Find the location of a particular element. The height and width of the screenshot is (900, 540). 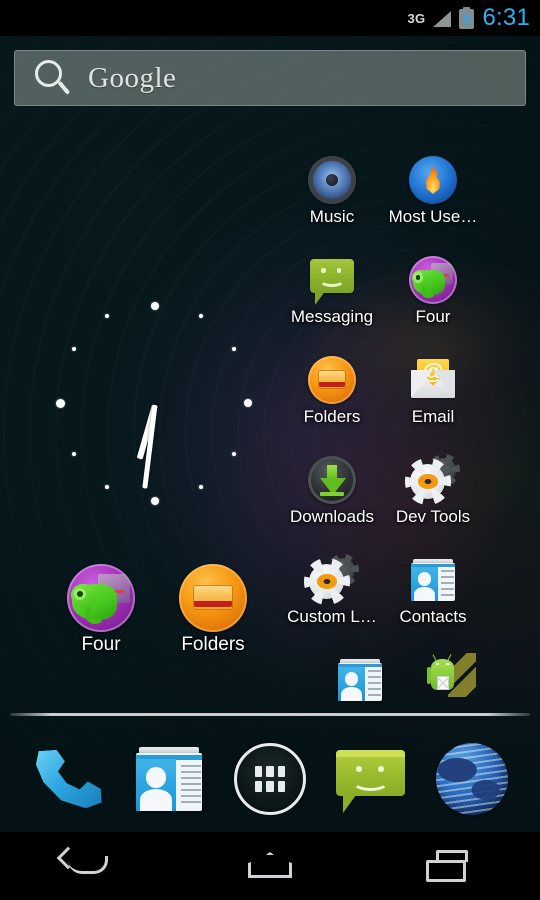

nav-home-button is located at coordinates (270, 866).